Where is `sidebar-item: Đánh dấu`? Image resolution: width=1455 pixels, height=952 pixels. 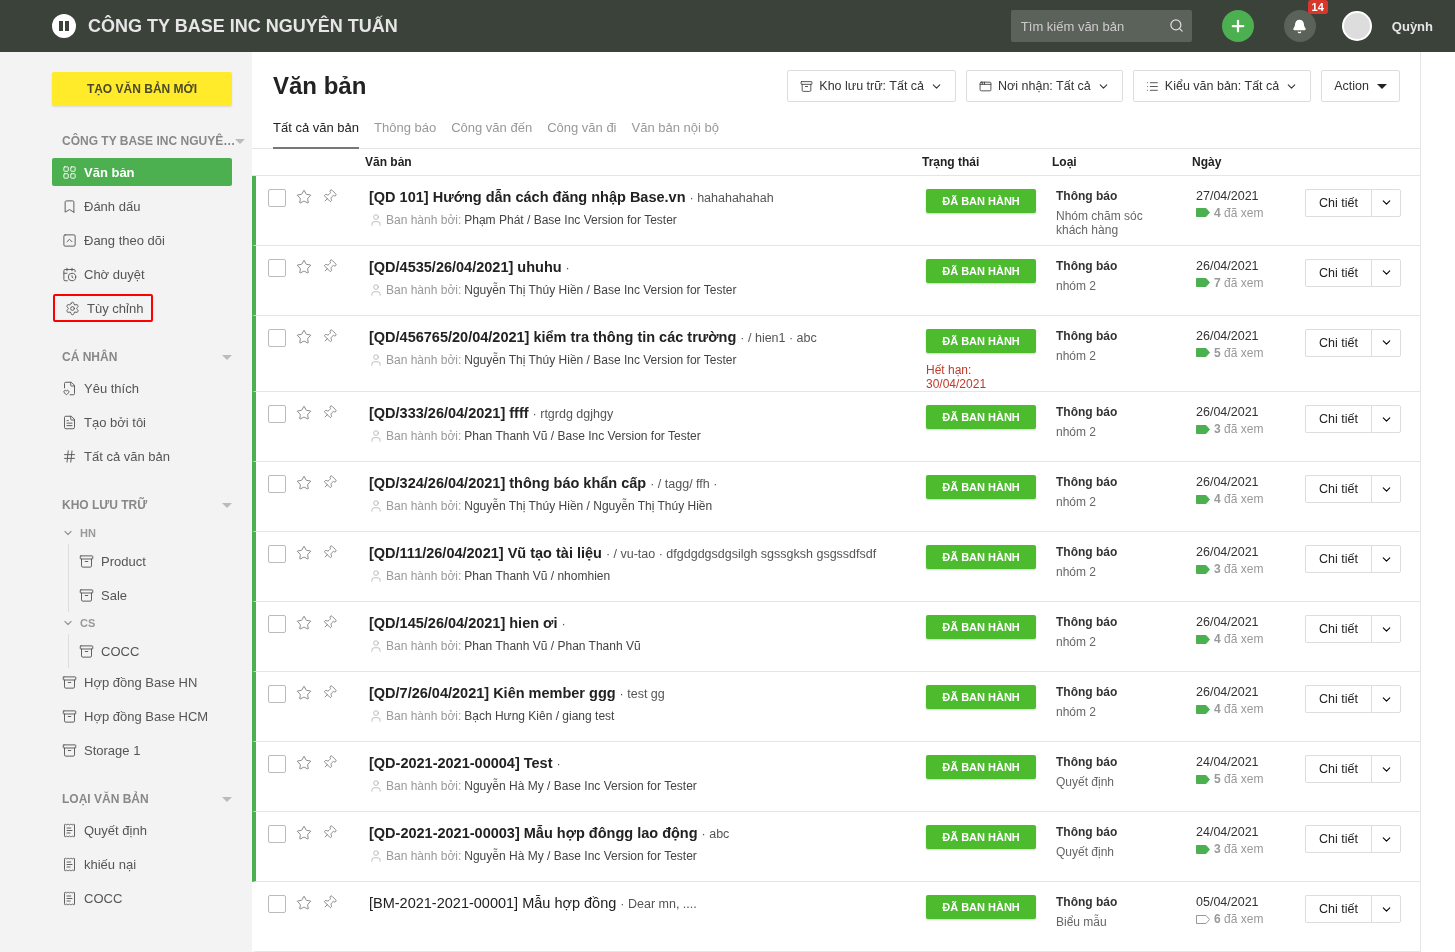 sidebar-item: Đánh dấu is located at coordinates (142, 206).